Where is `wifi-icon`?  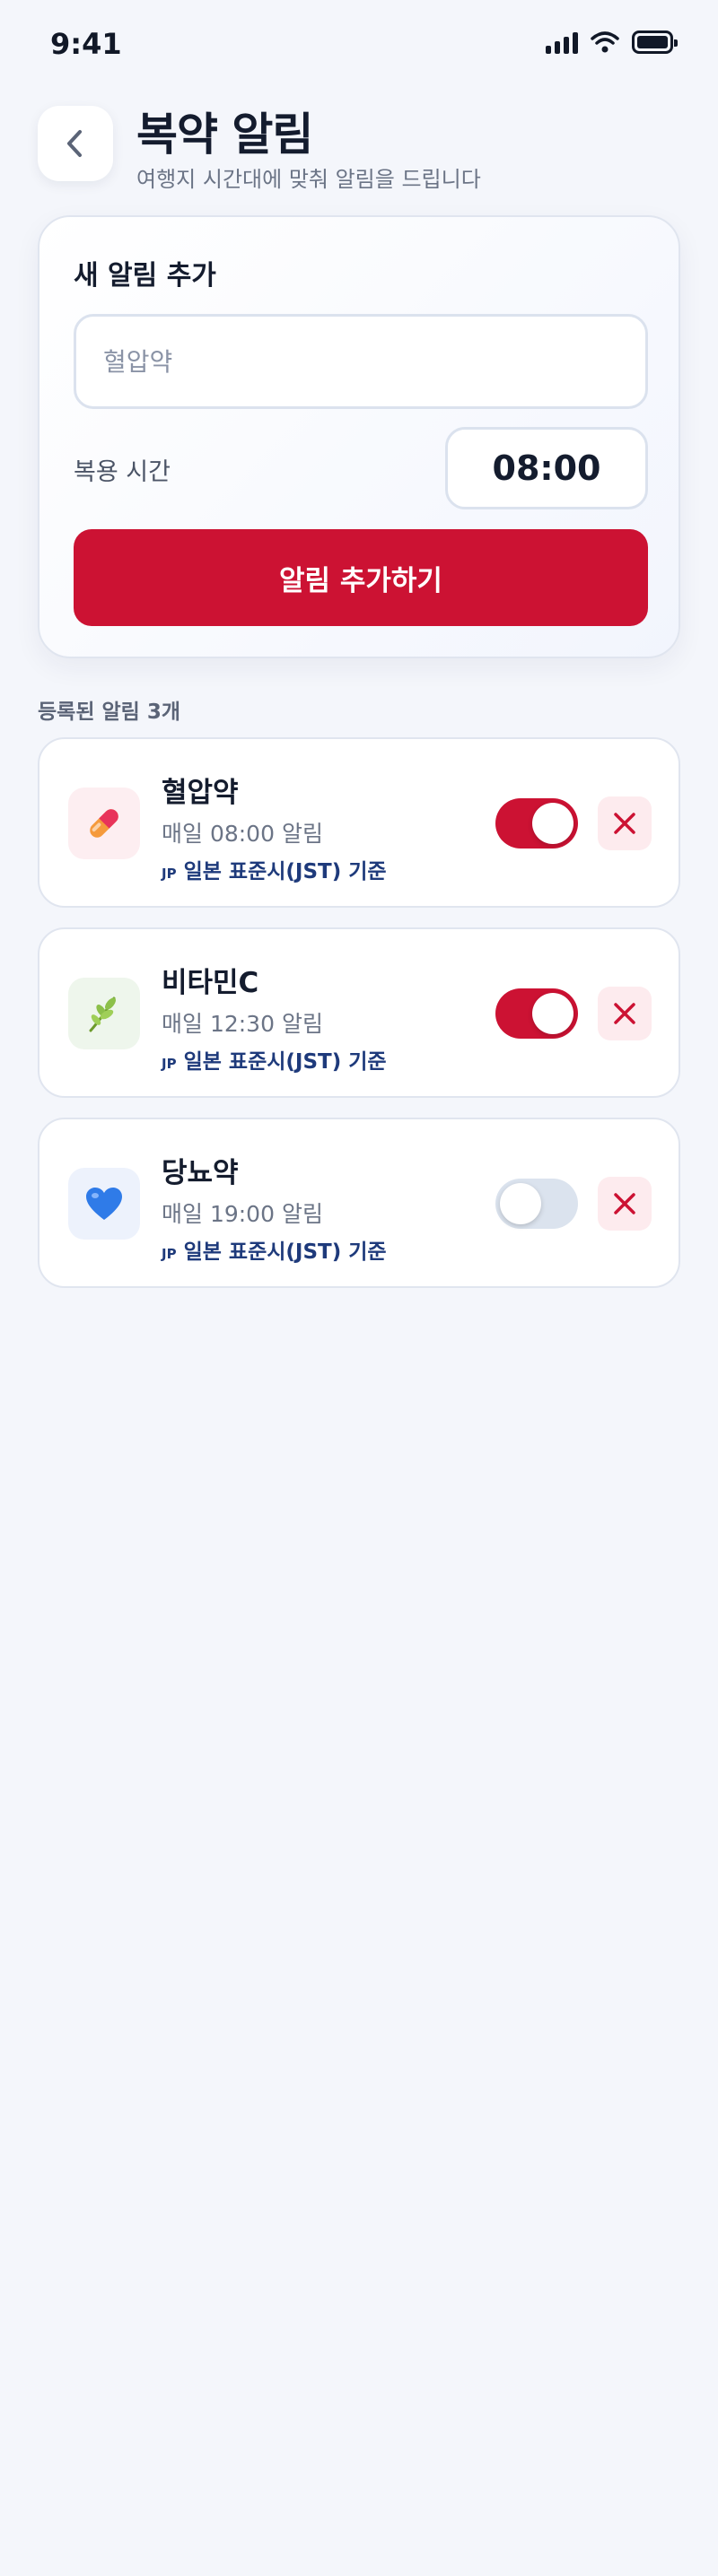 wifi-icon is located at coordinates (605, 42).